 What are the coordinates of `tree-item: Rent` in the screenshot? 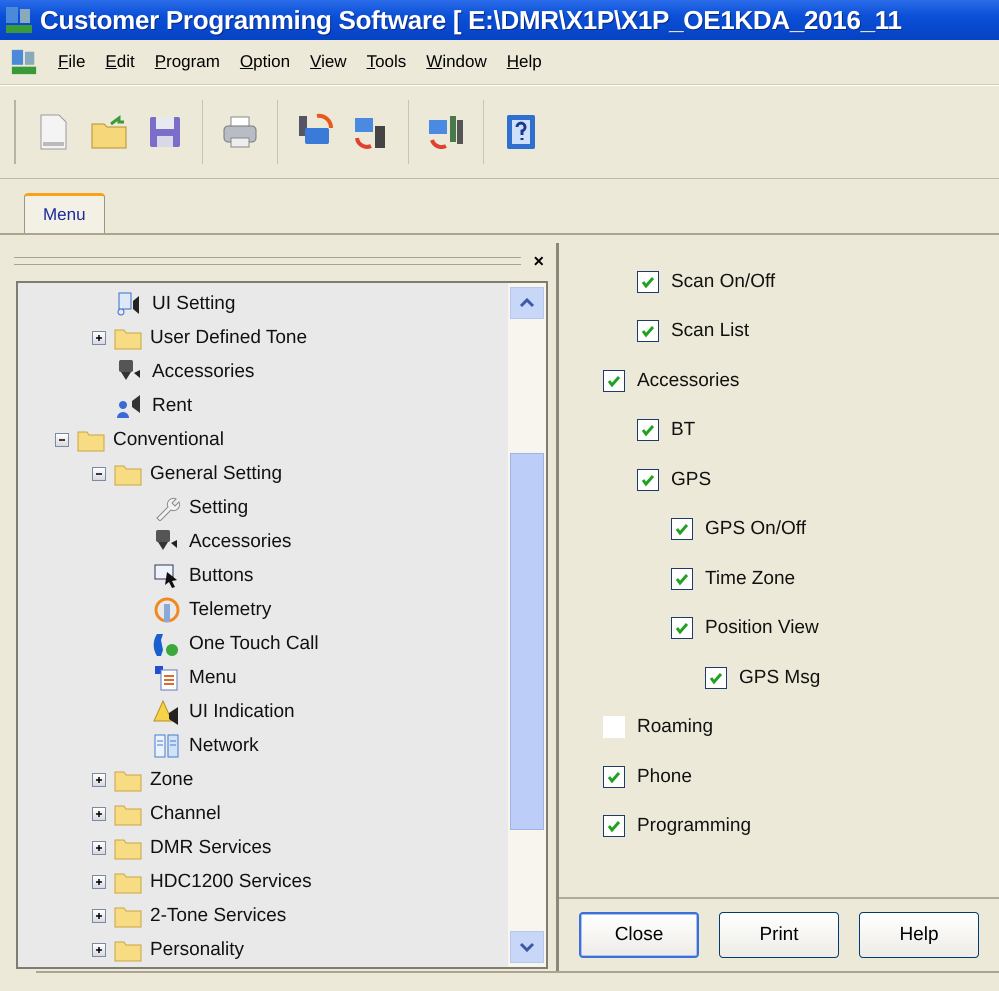 It's located at (172, 406).